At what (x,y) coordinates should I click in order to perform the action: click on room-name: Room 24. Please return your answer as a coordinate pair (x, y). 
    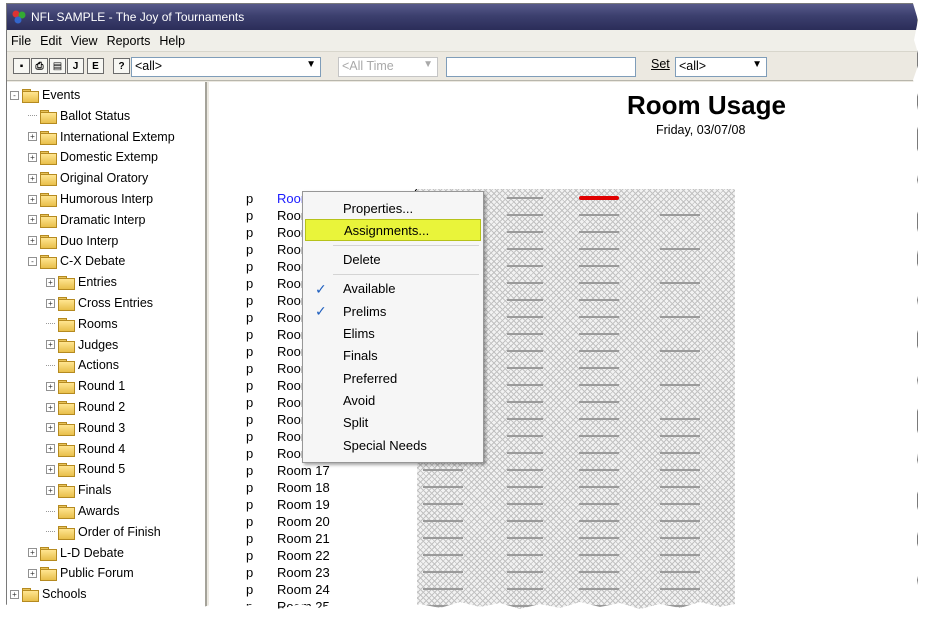
    Looking at the image, I should click on (303, 589).